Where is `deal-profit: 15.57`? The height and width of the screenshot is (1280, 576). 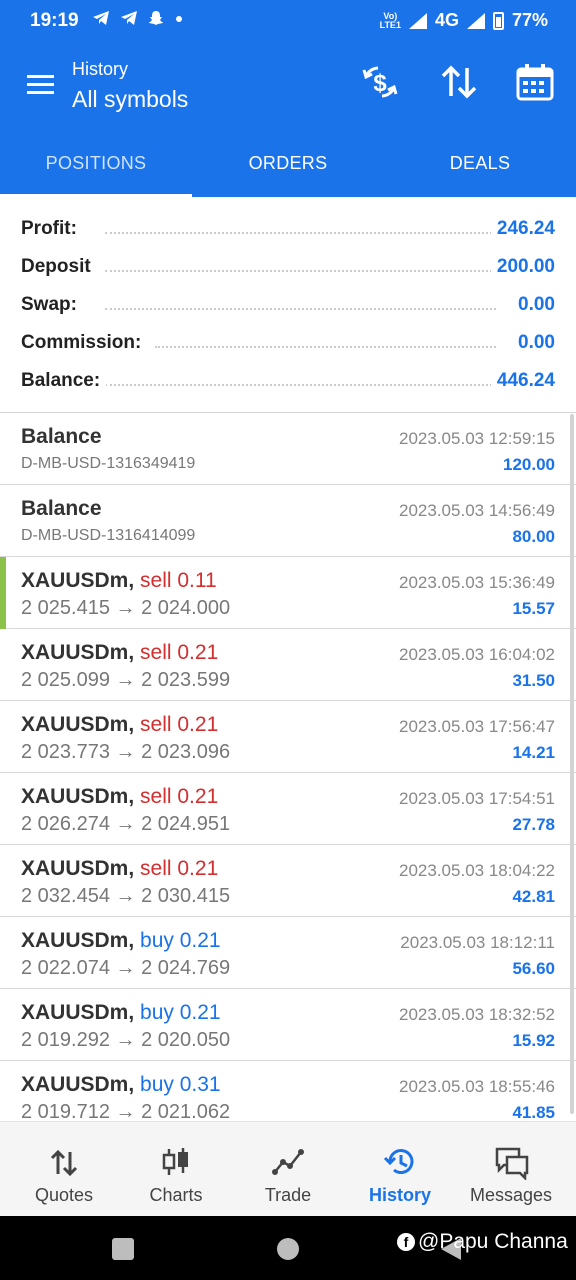 deal-profit: 15.57 is located at coordinates (533, 608).